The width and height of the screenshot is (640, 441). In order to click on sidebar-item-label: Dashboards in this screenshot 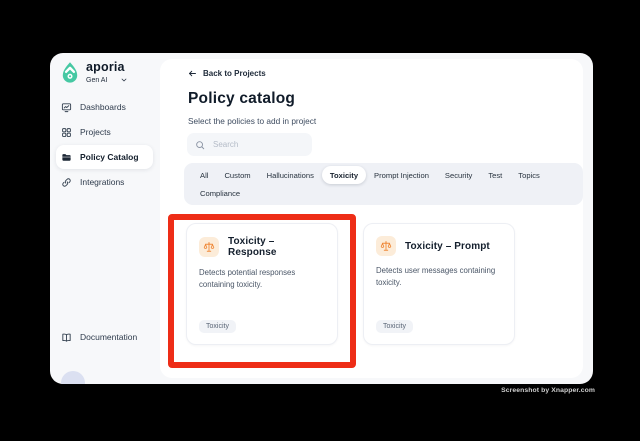, I will do `click(103, 107)`.